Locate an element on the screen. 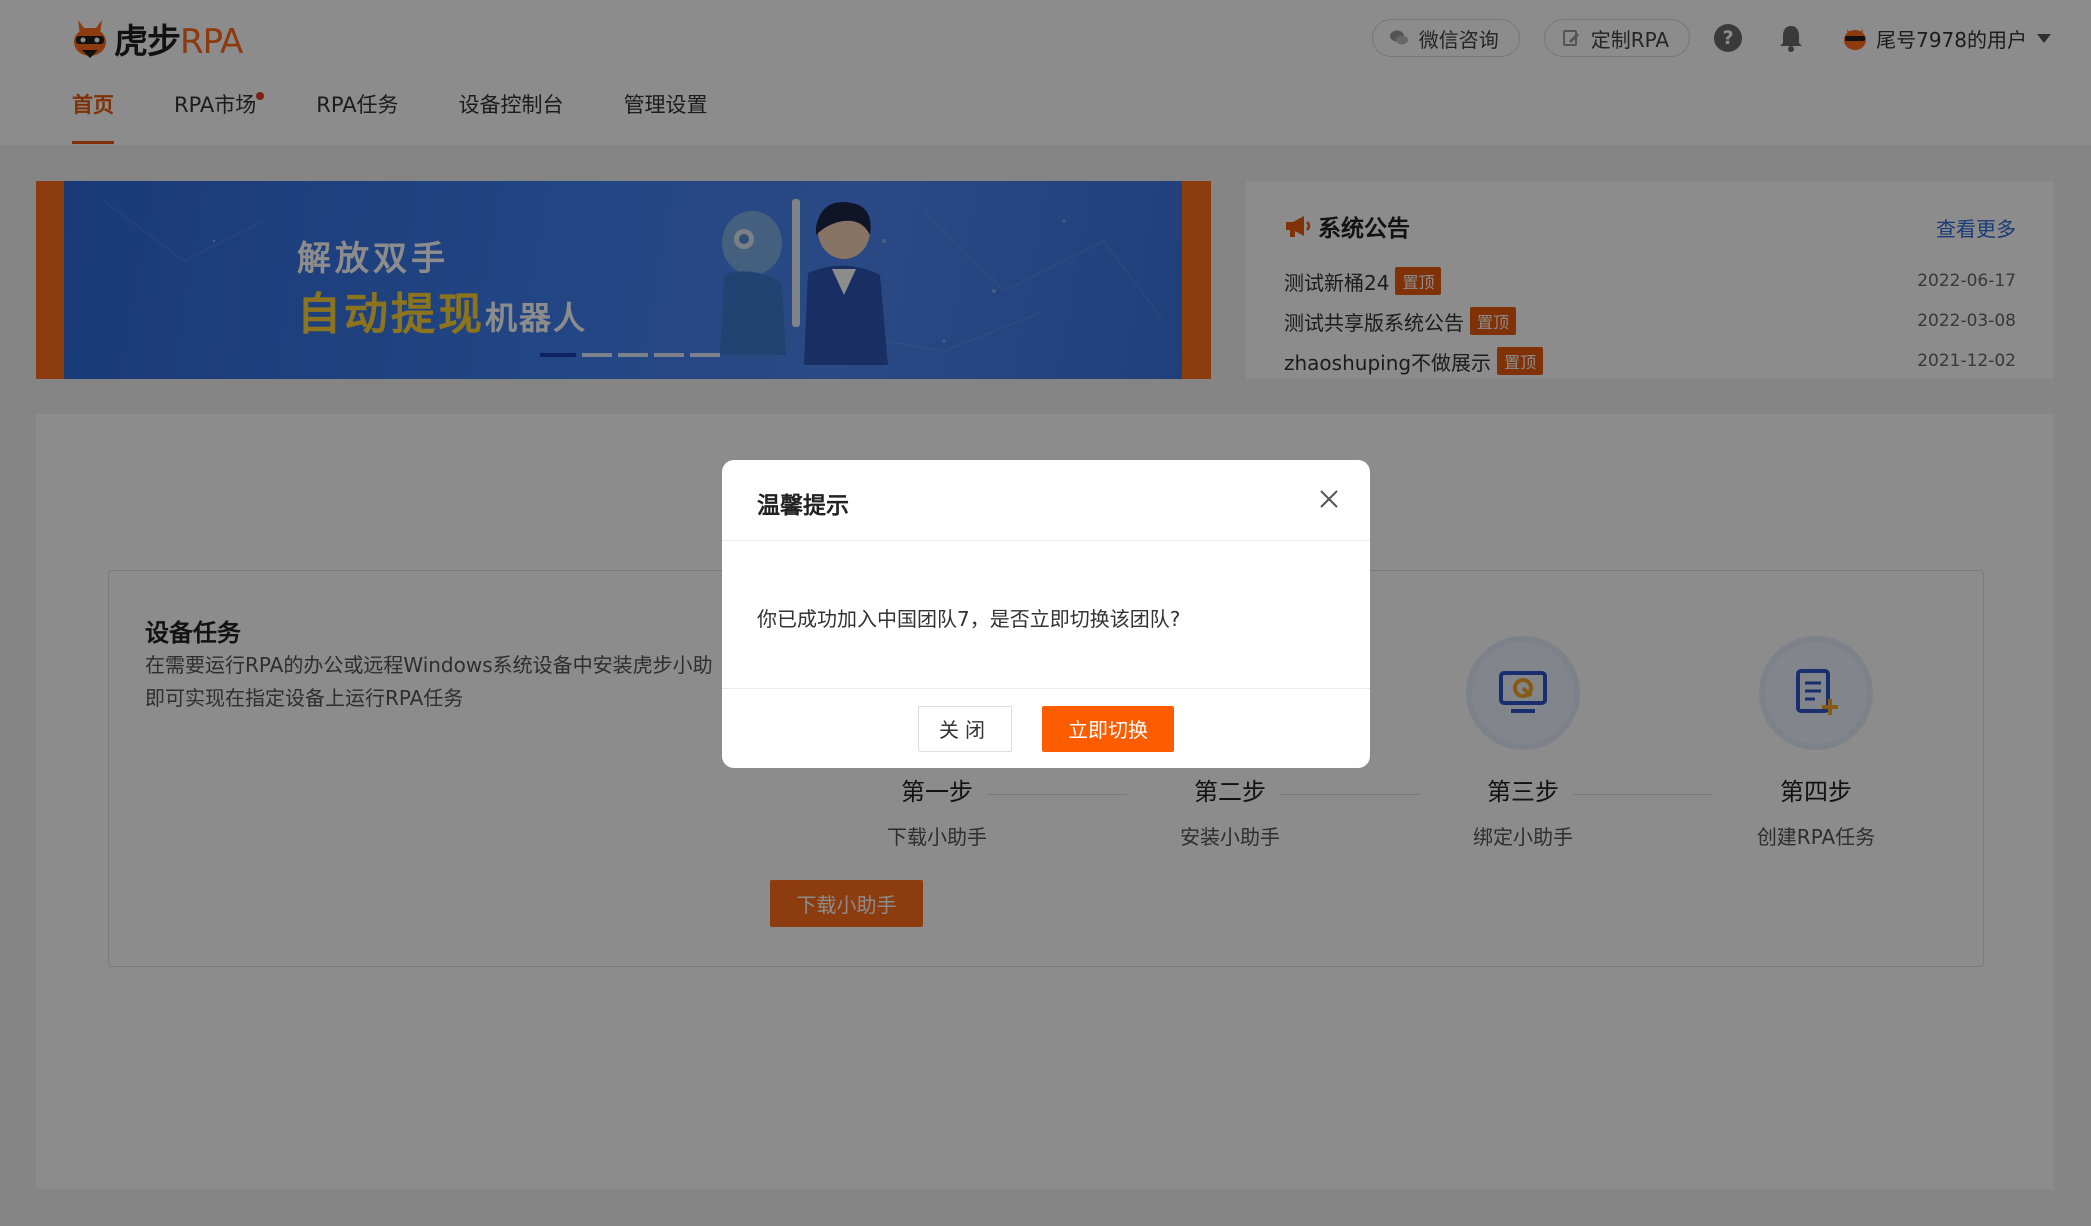 The image size is (2091, 1226). tip-dialog: 温馨提示 你已成功加入中国团队7，是否立即切换该团队? 关闭 立即切换 is located at coordinates (1046, 614).